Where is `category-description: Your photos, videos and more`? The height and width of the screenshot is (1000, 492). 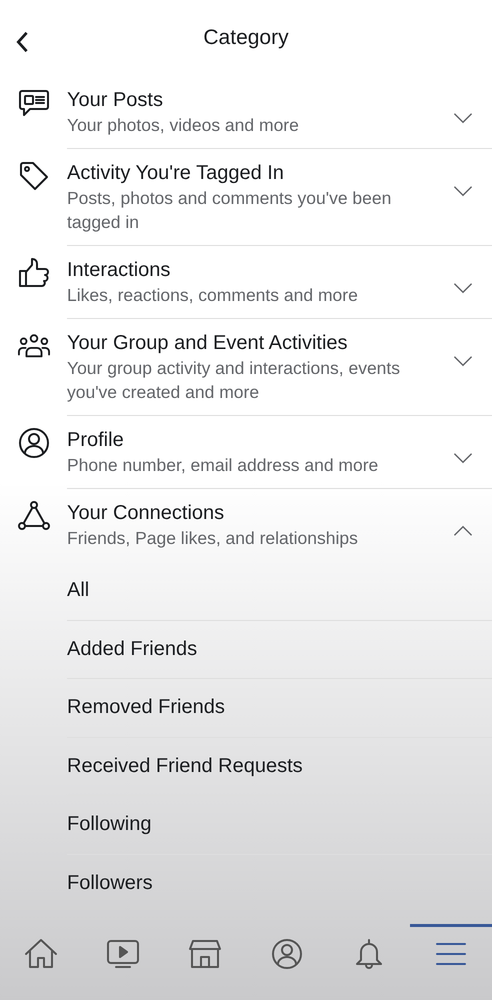 category-description: Your photos, videos and more is located at coordinates (183, 125).